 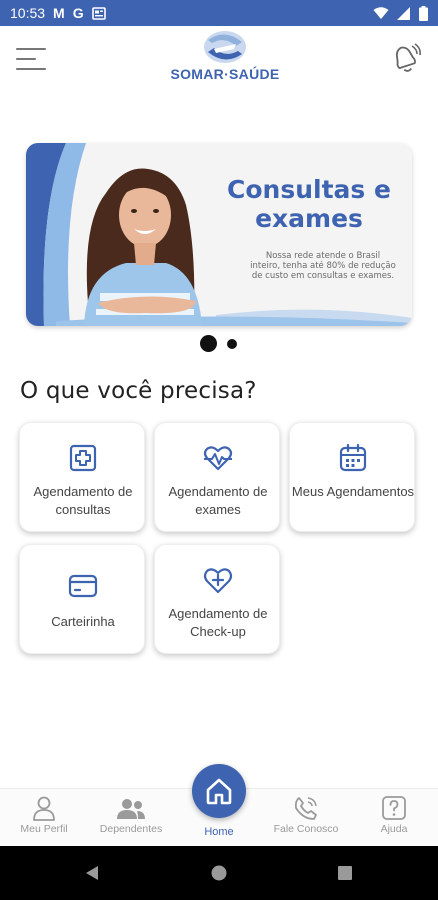 I want to click on status-time: 10:53, so click(x=28, y=13).